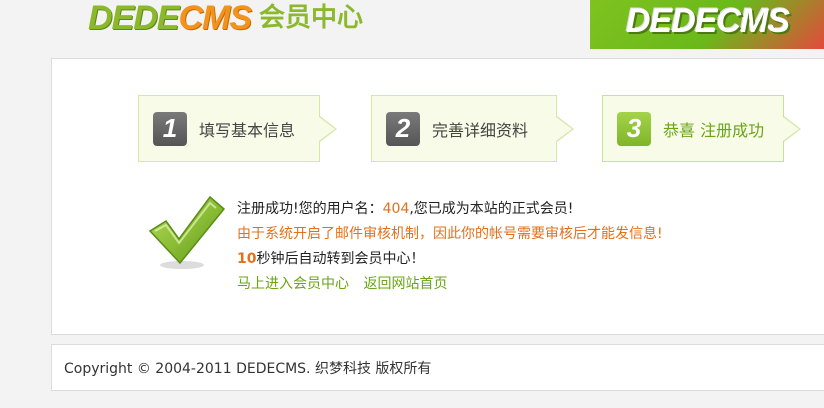 This screenshot has width=824, height=408. I want to click on banner-logo-text: DEDECMS, so click(708, 21).